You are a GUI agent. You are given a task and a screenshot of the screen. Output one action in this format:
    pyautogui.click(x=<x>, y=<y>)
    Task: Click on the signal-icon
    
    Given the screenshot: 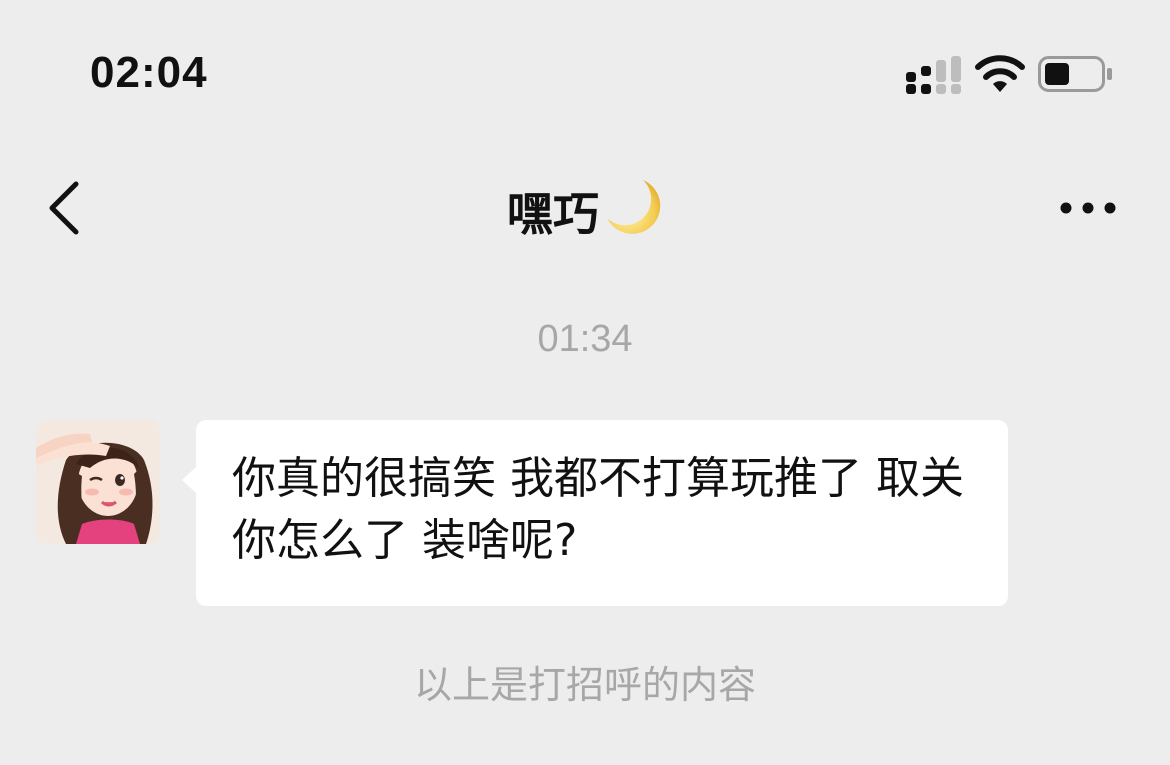 What is the action you would take?
    pyautogui.click(x=933, y=75)
    